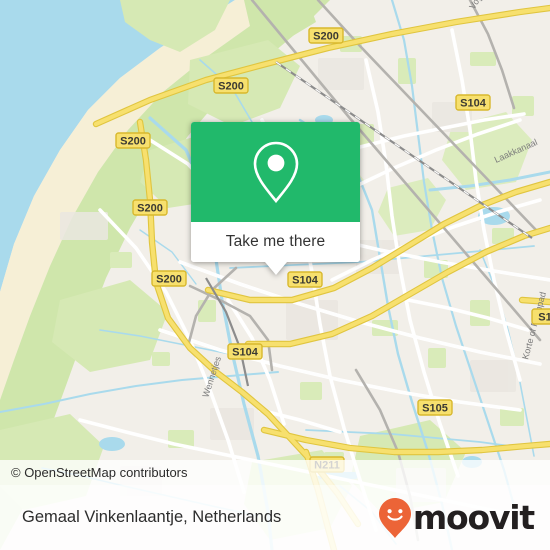  What do you see at coordinates (275, 472) in the screenshot?
I see `map-attribution-bar: © OpenStreetMap contributors` at bounding box center [275, 472].